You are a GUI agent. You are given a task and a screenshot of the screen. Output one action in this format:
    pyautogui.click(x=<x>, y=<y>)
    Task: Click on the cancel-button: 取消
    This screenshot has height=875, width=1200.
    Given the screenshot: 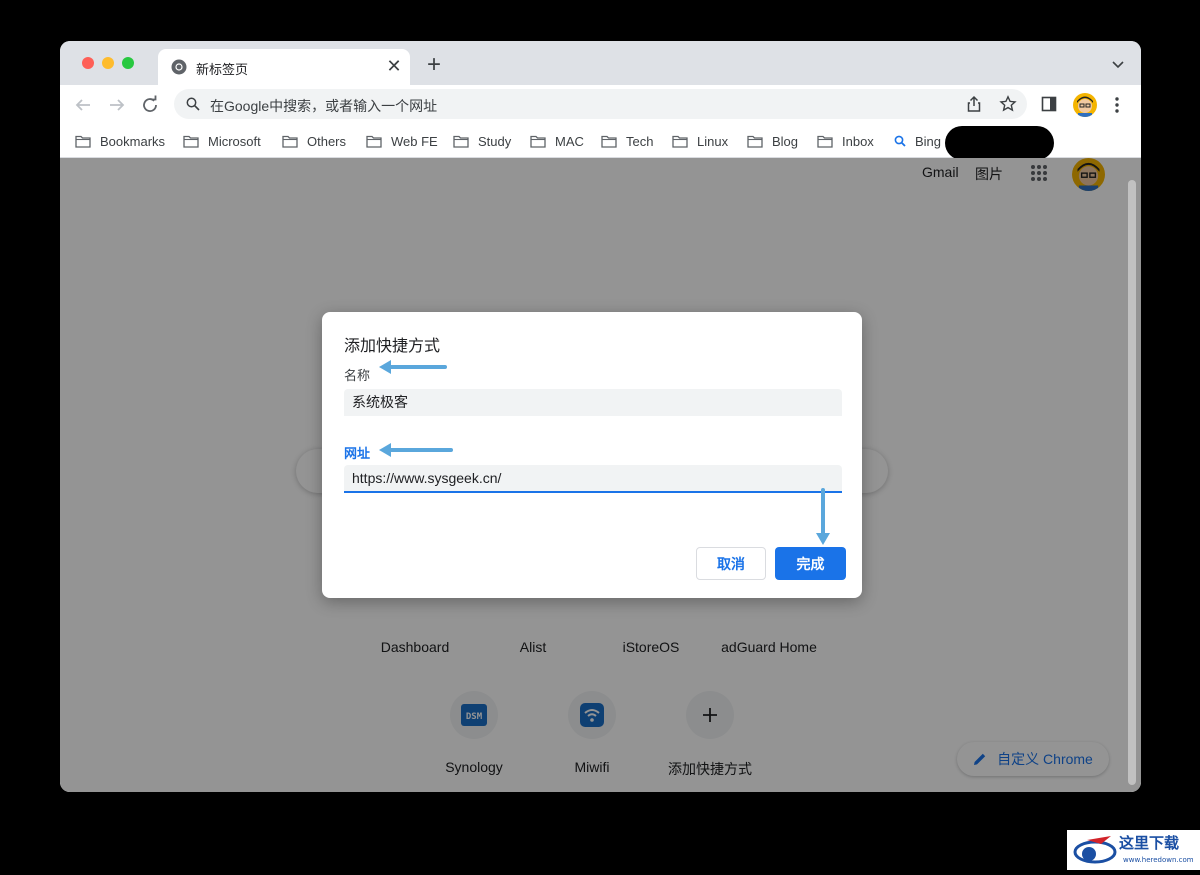 What is the action you would take?
    pyautogui.click(x=731, y=563)
    